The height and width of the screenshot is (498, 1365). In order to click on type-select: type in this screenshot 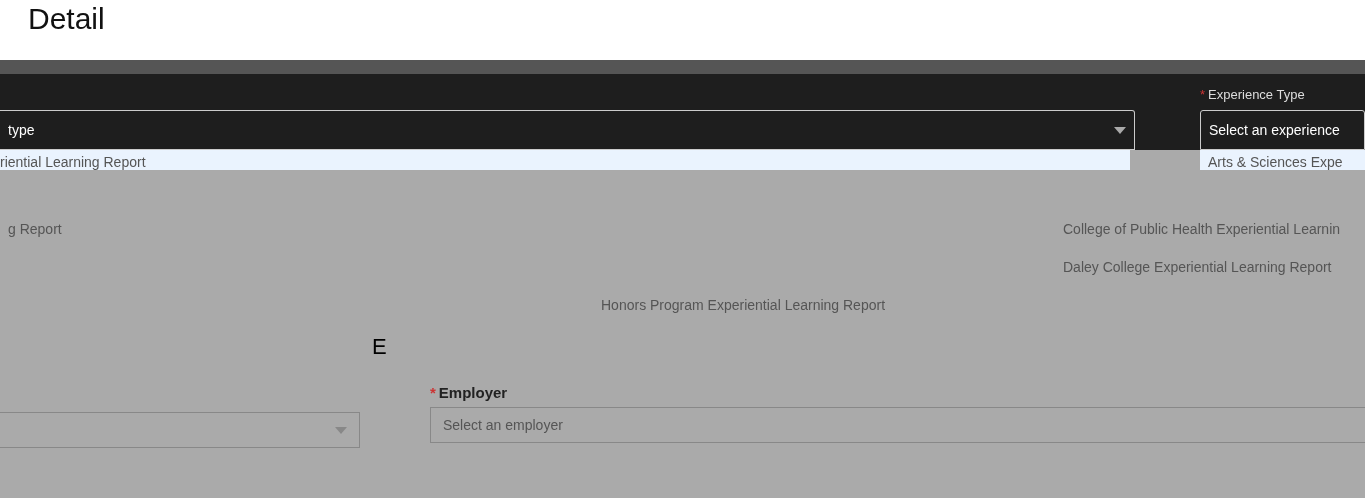, I will do `click(567, 130)`.